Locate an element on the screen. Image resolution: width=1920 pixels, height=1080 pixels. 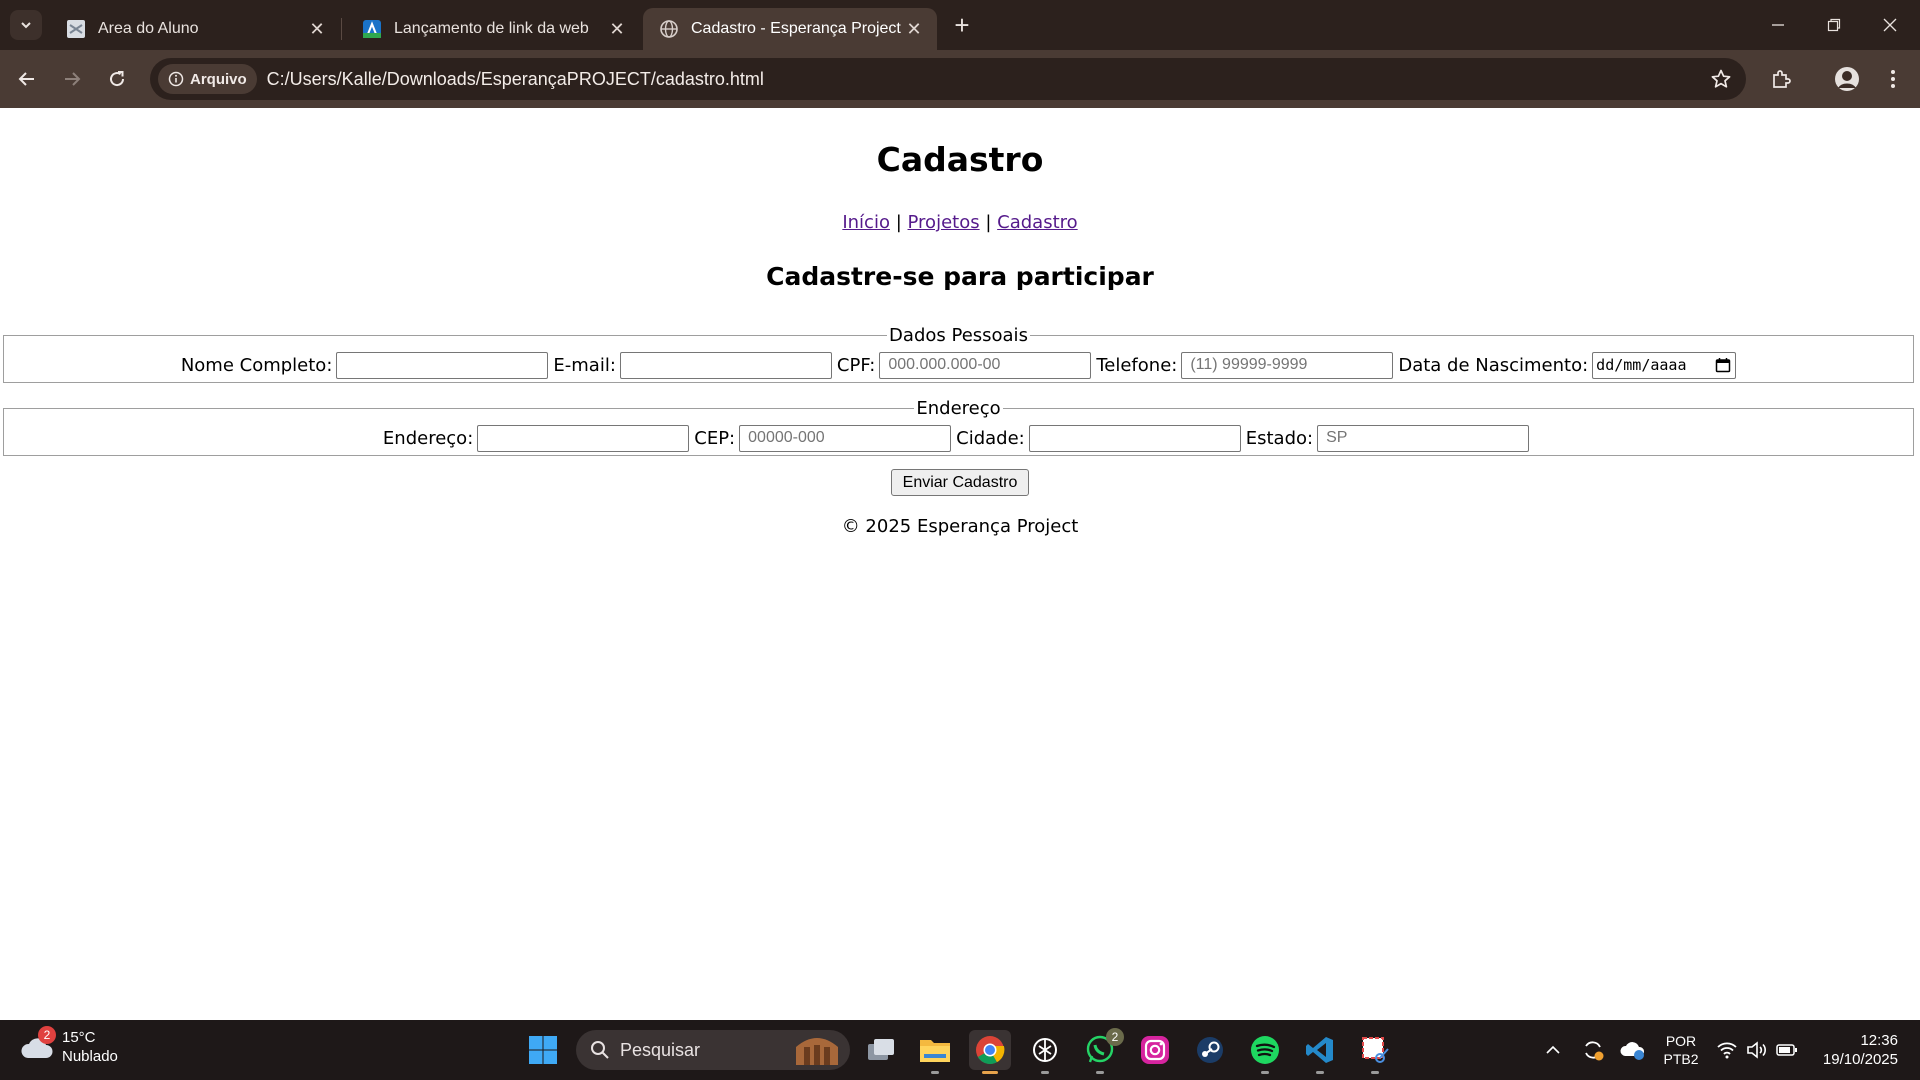
search-icon is located at coordinates (600, 1050).